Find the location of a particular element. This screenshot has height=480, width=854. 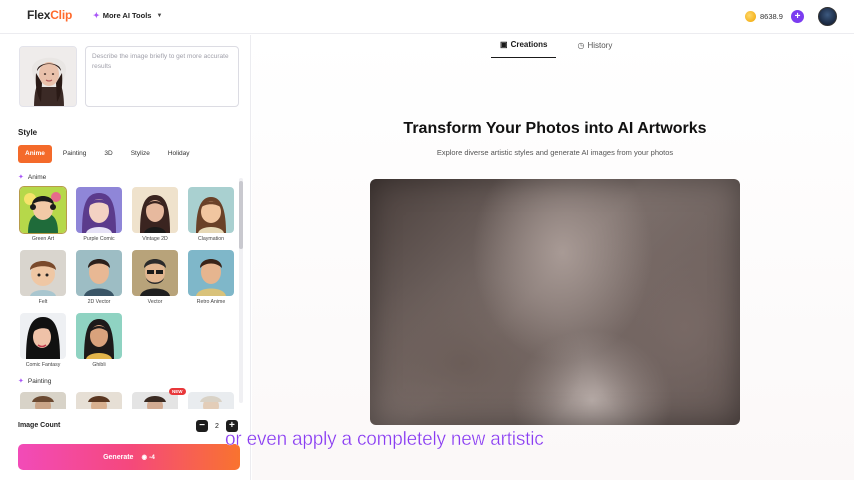

vintage-2d-thumbnail is located at coordinates (155, 210).